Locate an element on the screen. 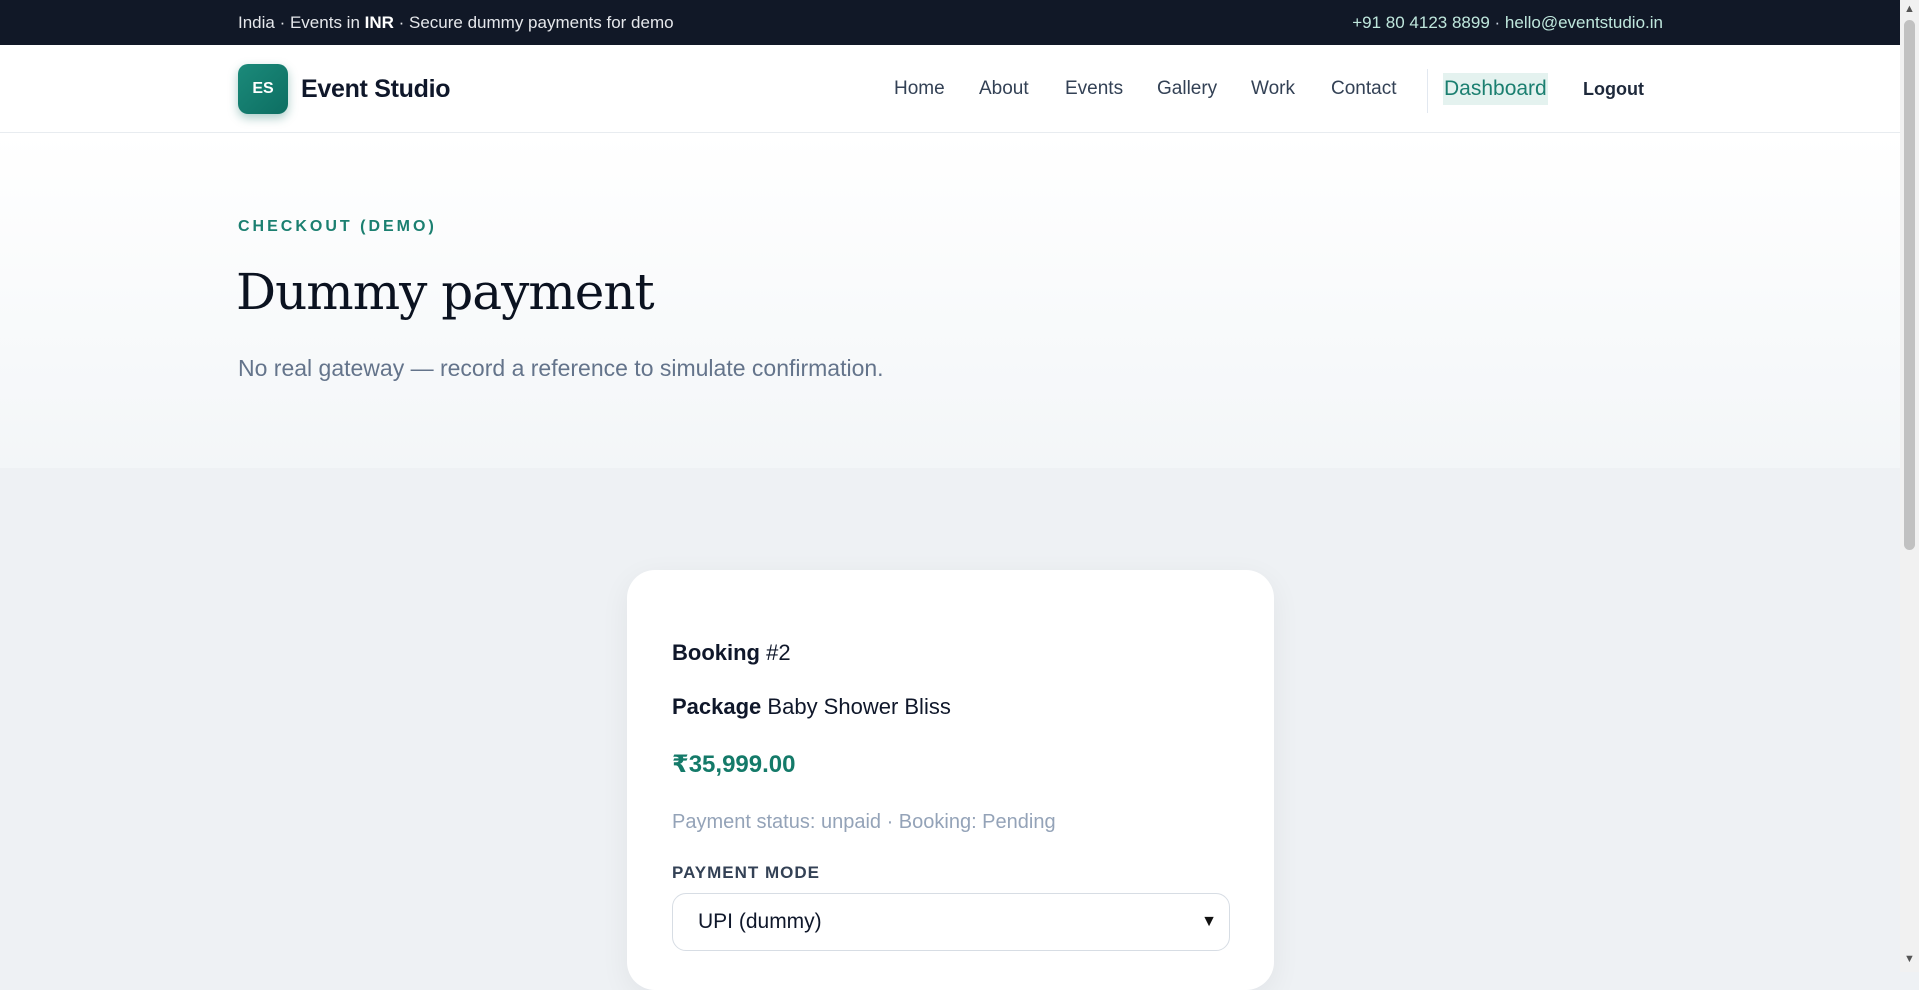  scroll-up-icon: ▲ is located at coordinates (1909, 9).